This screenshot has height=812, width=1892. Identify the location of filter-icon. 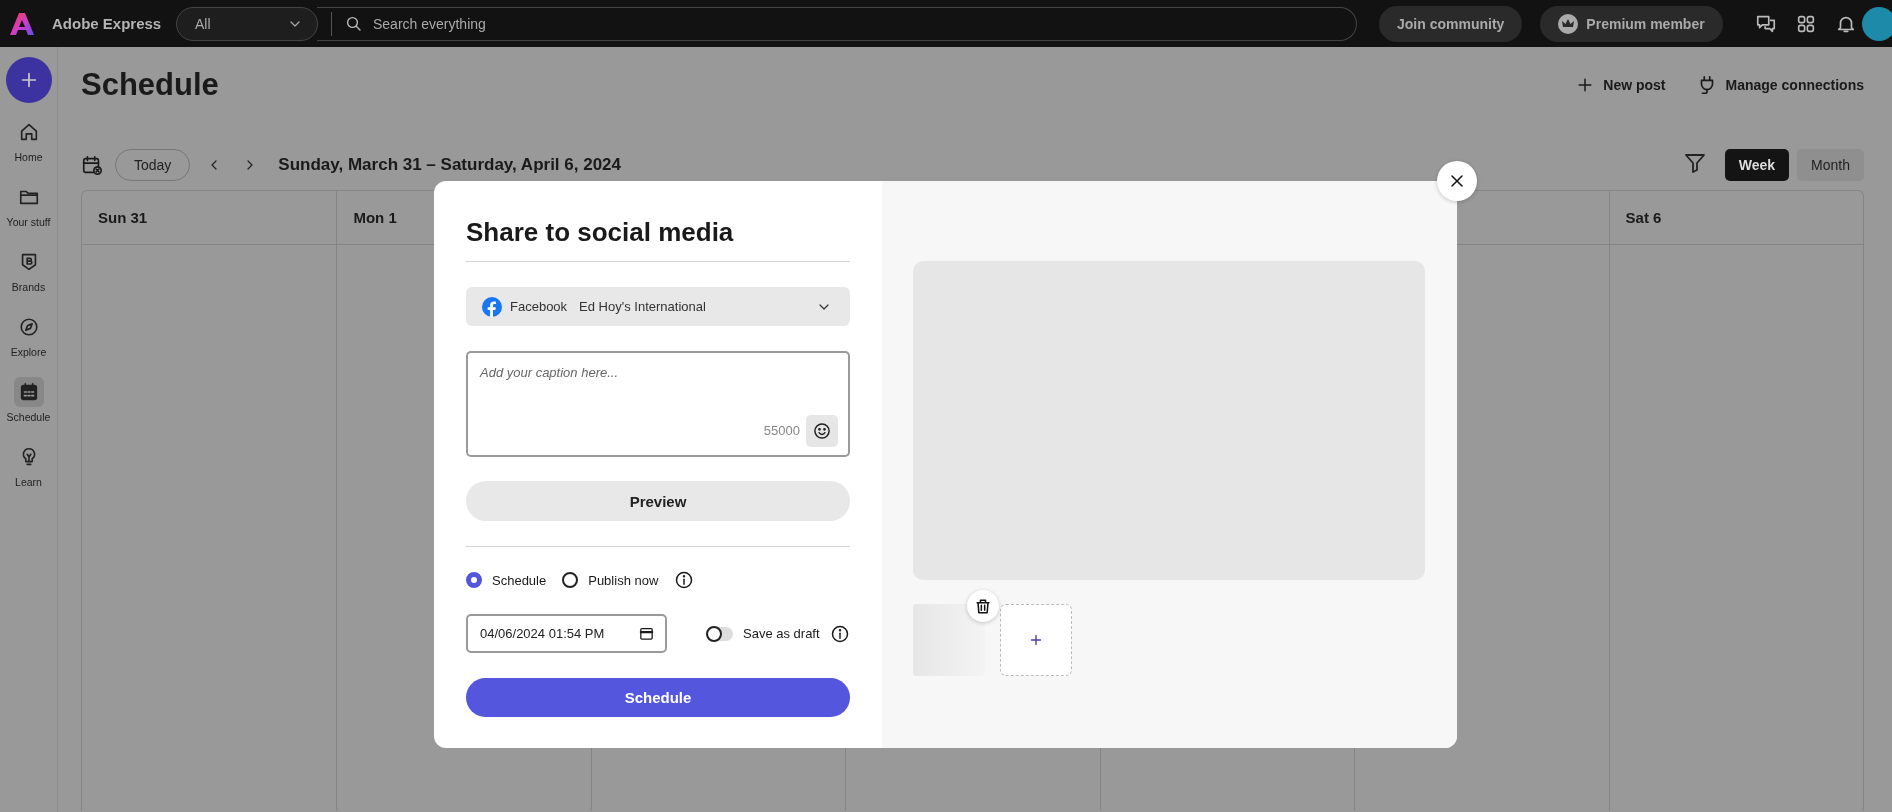
(1694, 163).